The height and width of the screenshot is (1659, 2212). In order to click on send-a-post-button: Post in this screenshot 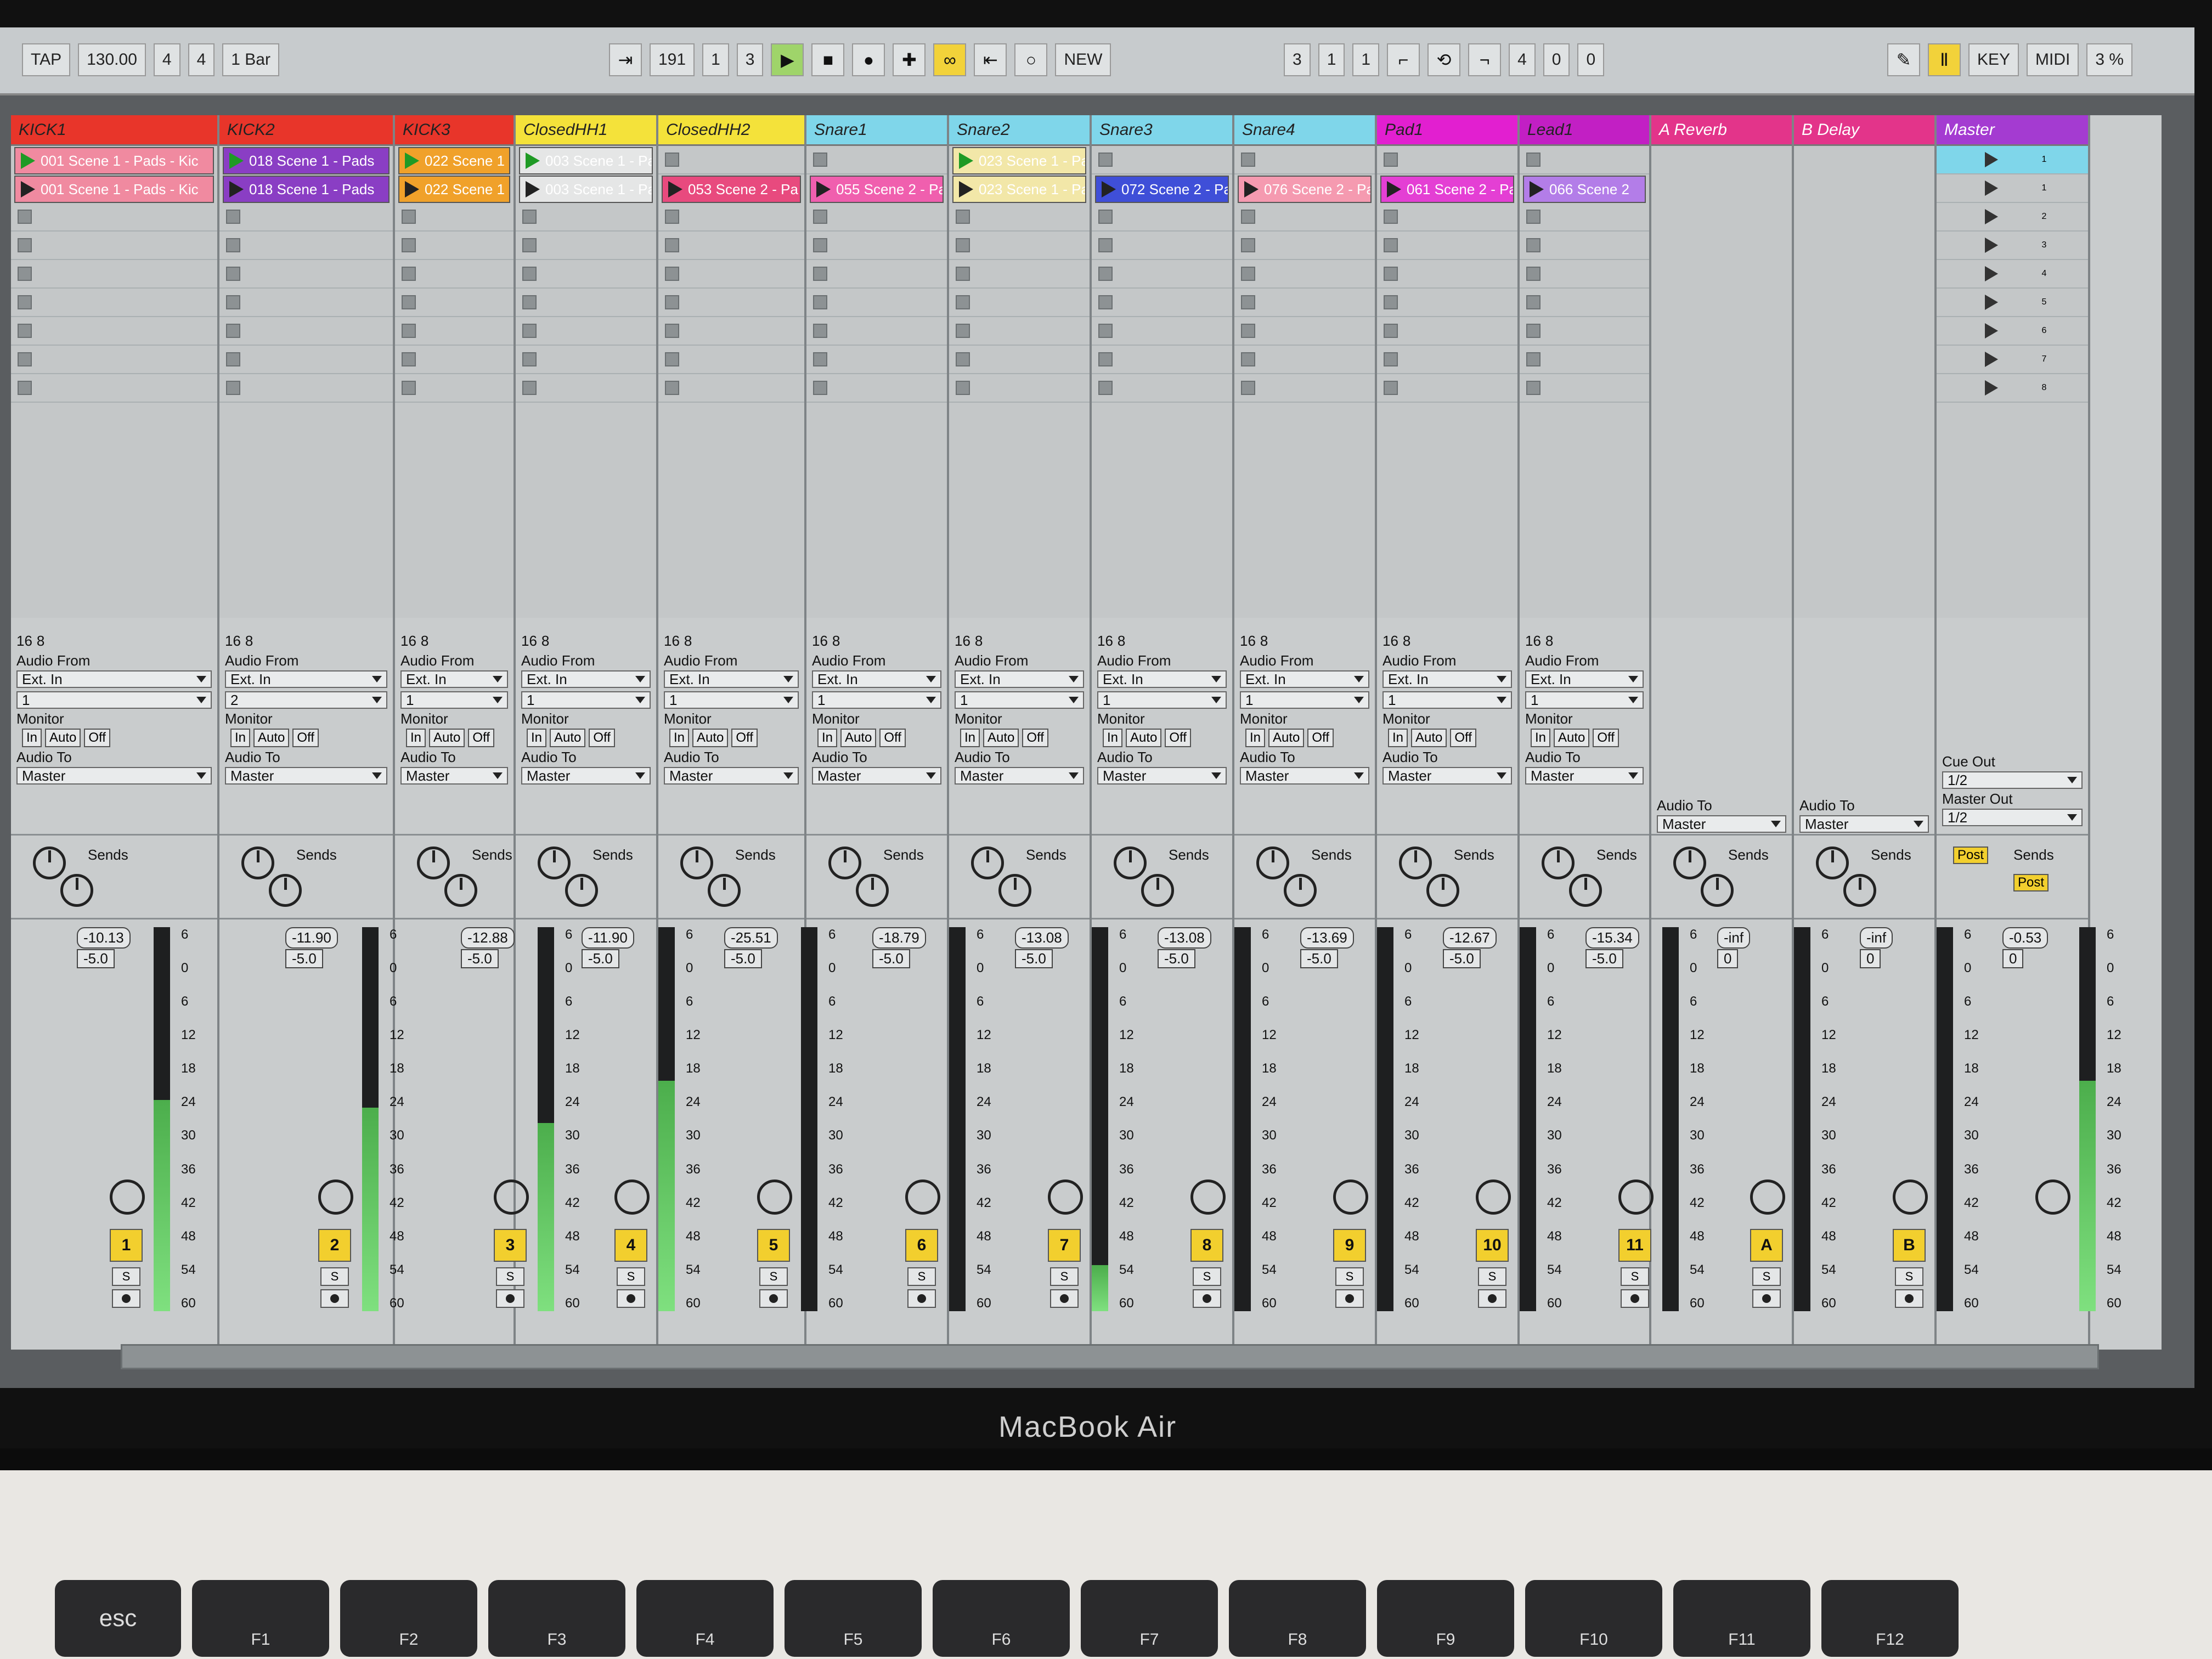, I will do `click(1971, 856)`.